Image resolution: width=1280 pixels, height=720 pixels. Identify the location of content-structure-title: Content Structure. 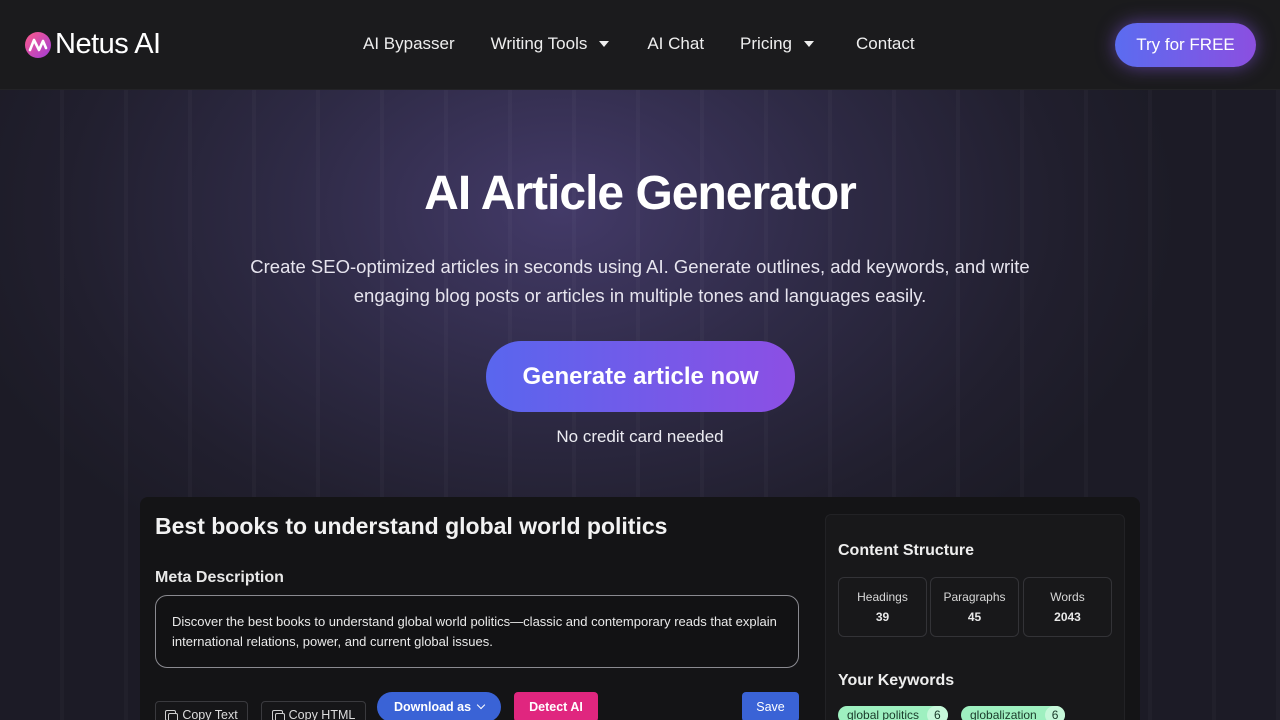
(906, 550).